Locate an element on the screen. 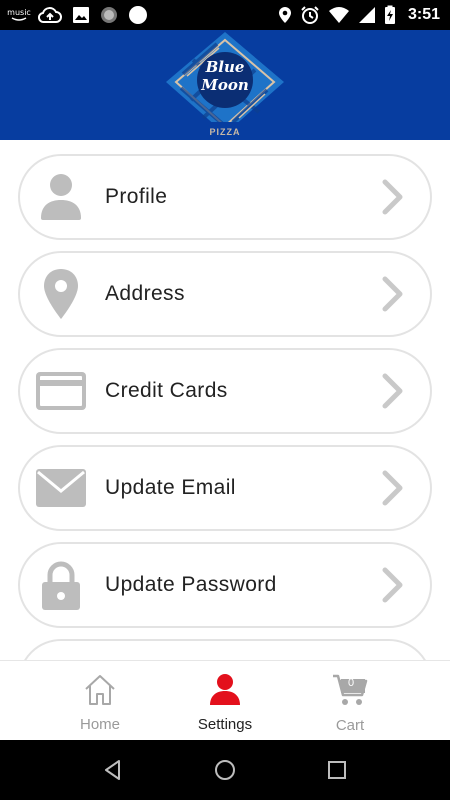  menu-item-partial is located at coordinates (225, 649).